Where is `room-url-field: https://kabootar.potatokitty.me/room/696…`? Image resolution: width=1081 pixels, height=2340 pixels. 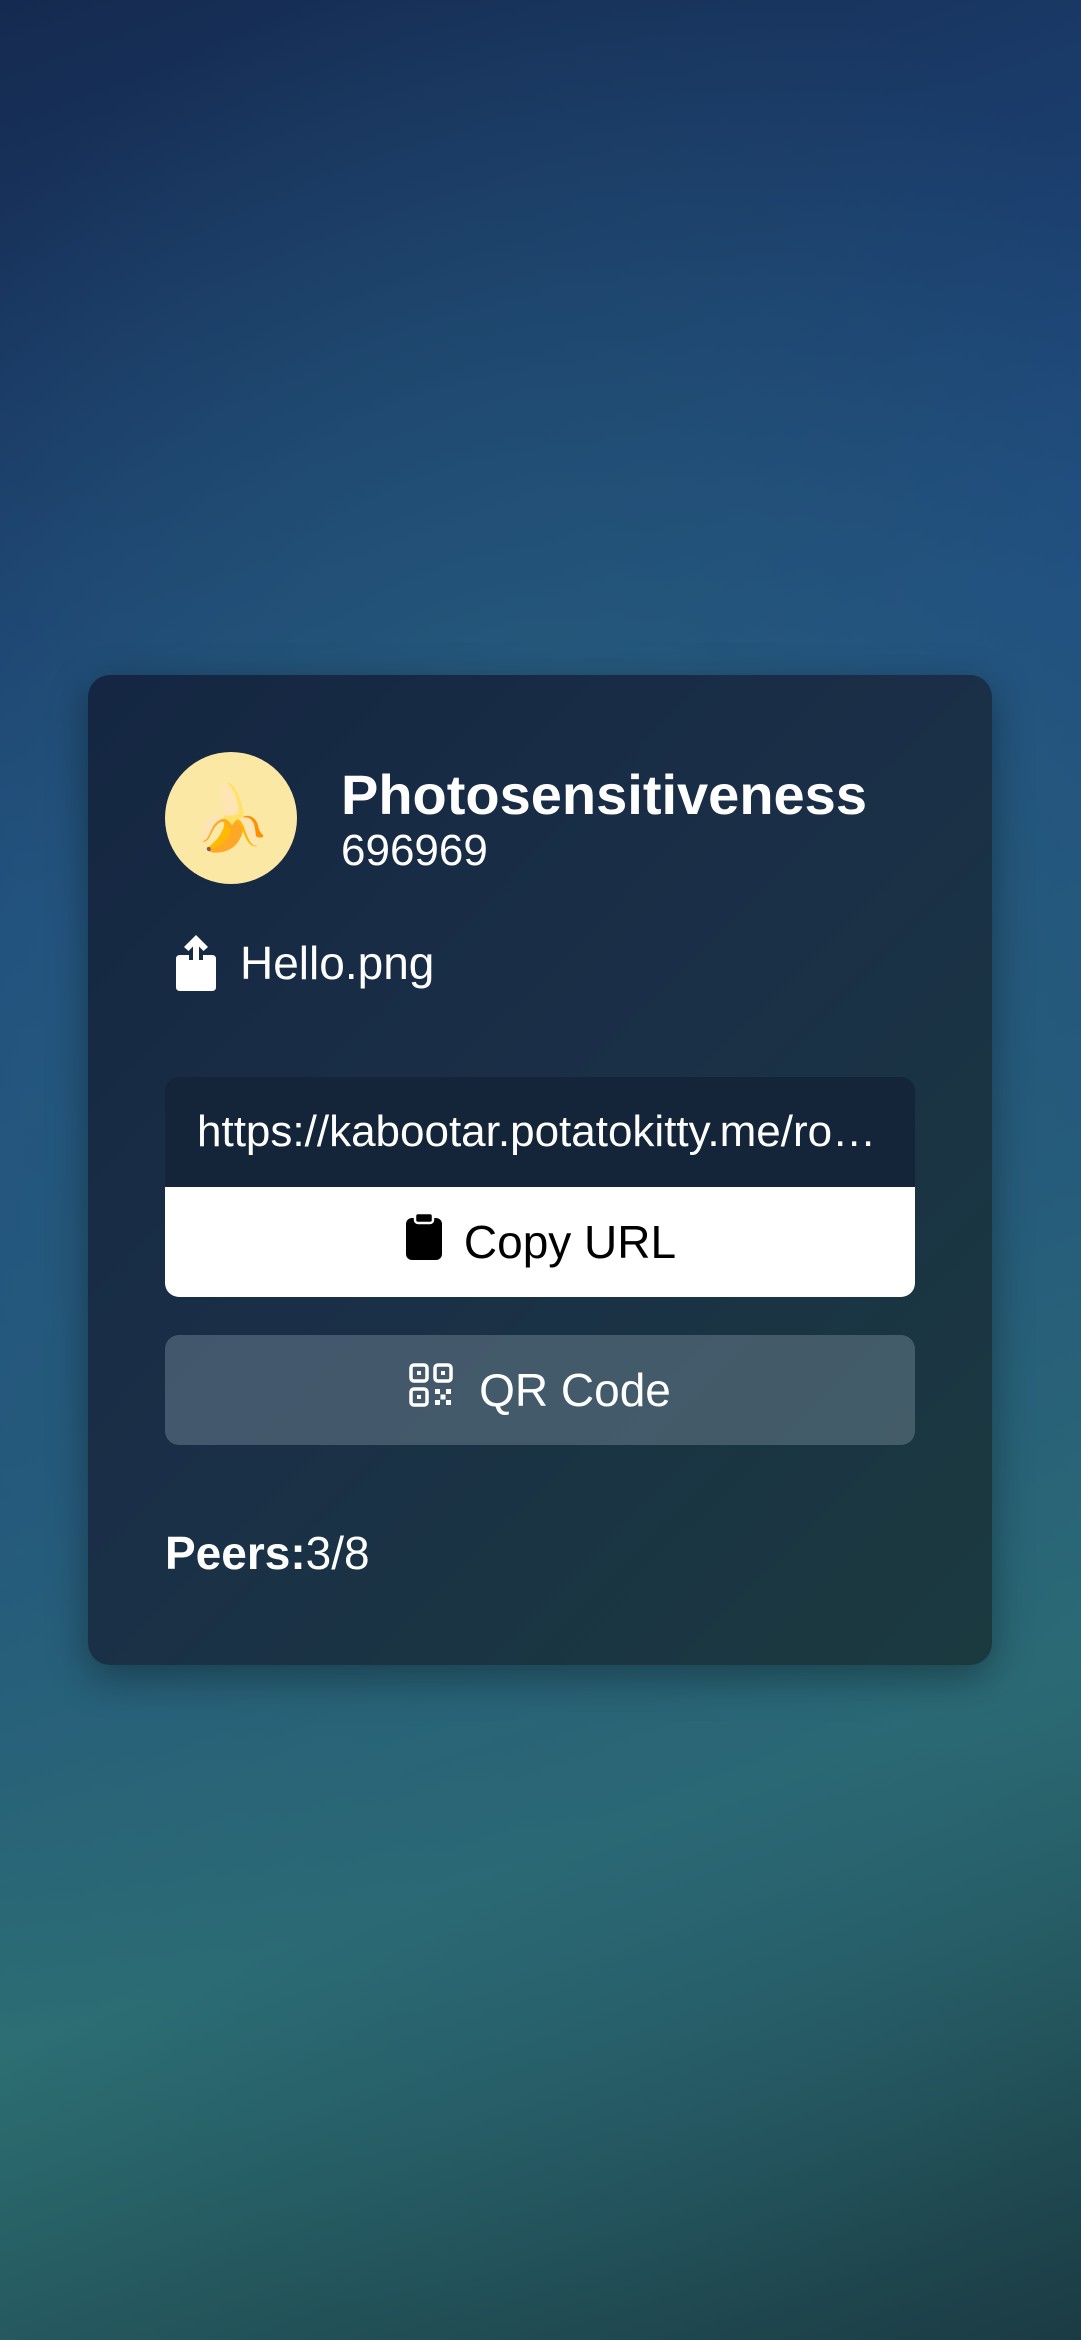 room-url-field: https://kabootar.potatokitty.me/room/696… is located at coordinates (540, 1132).